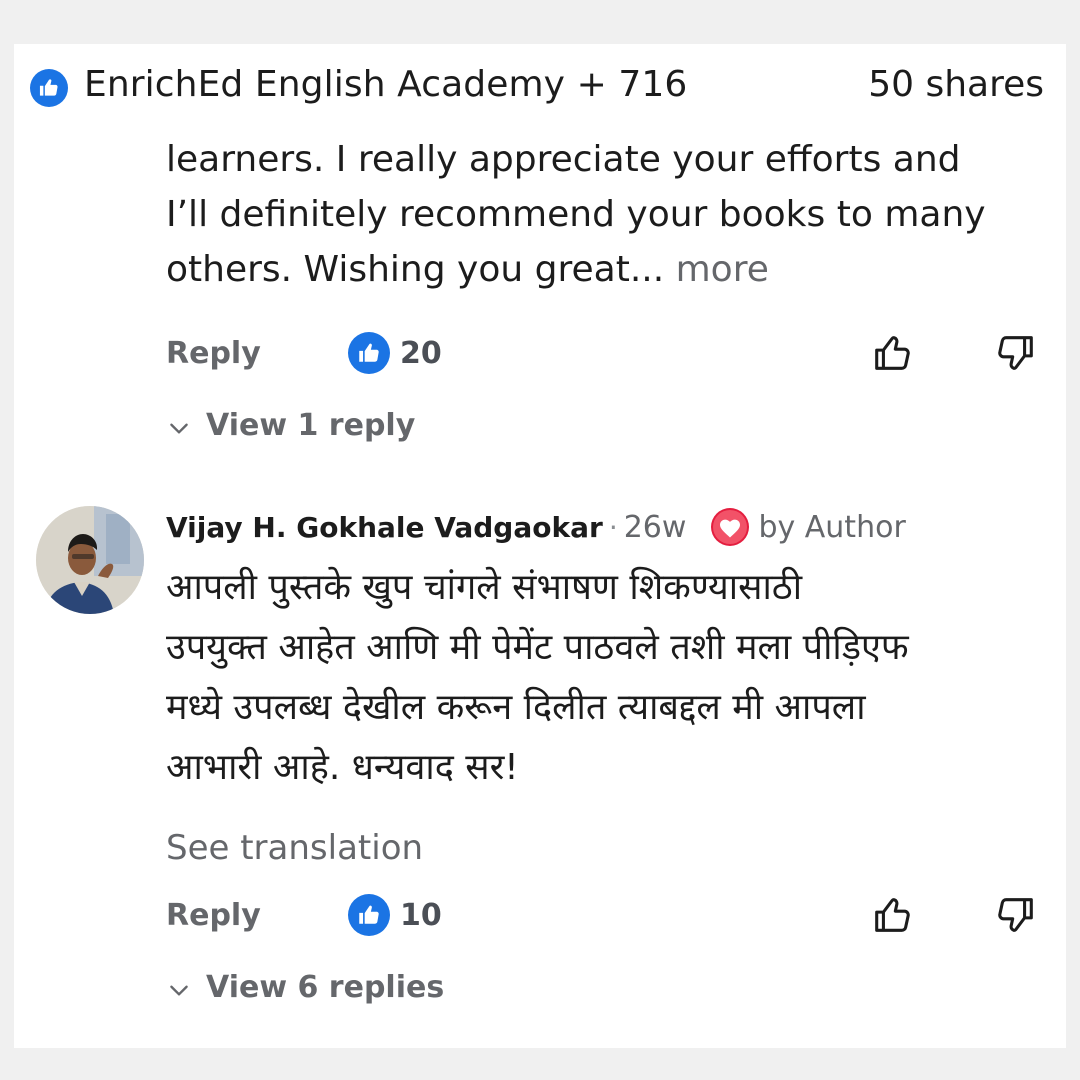  I want to click on comment-line: others. Wishing you great... more, so click(611, 269).